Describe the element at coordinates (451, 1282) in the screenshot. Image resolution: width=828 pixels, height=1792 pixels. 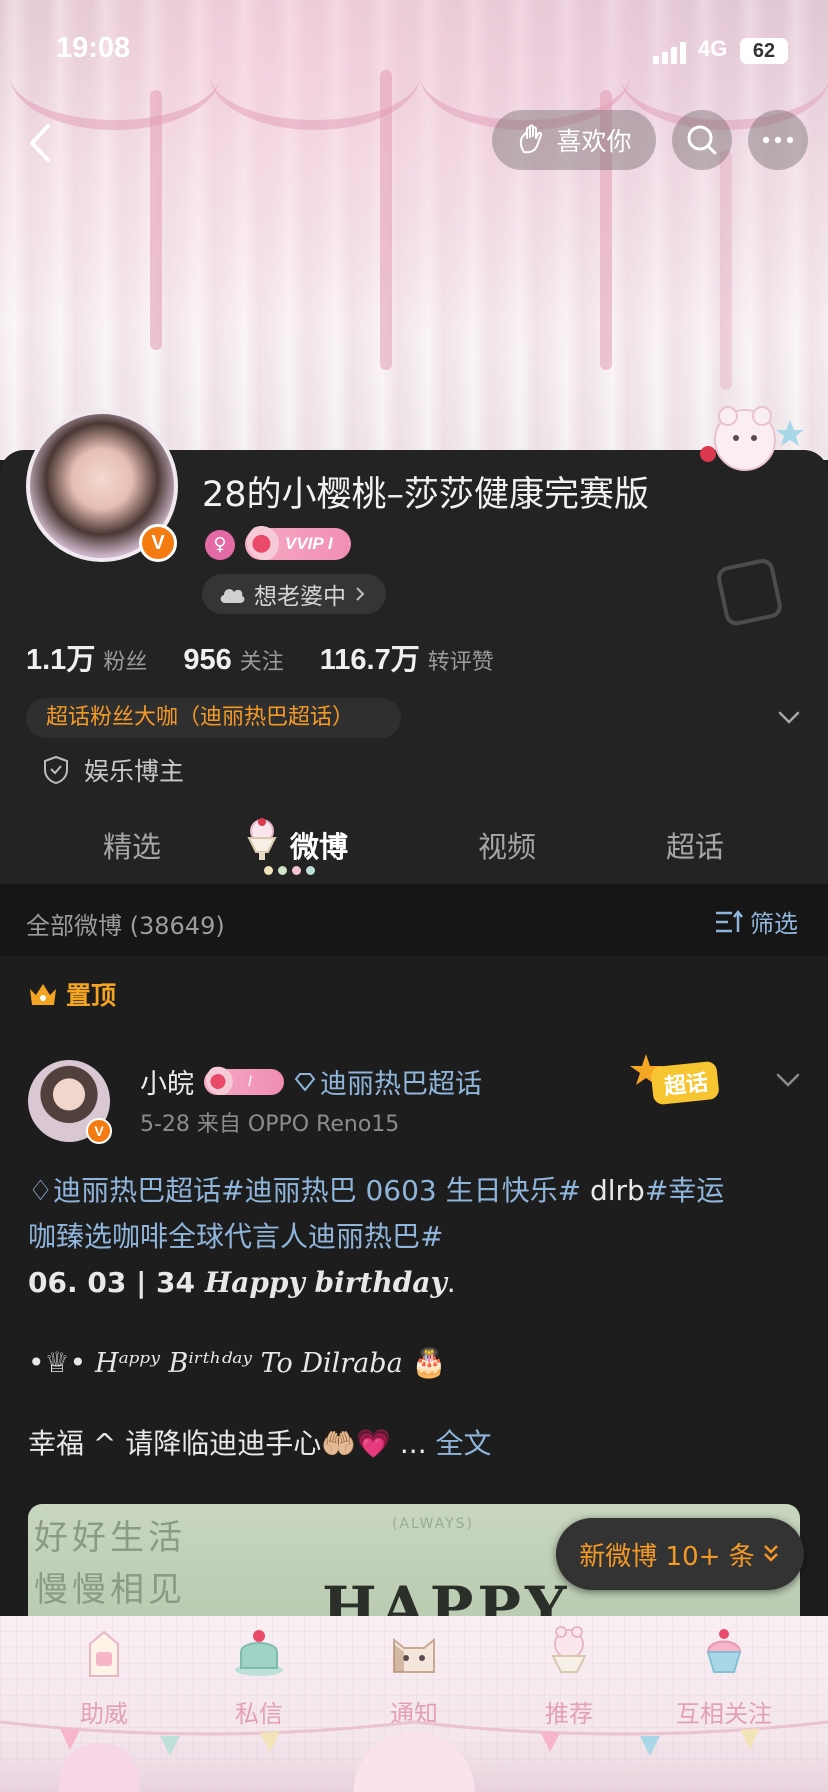
I see `post-period: .` at that location.